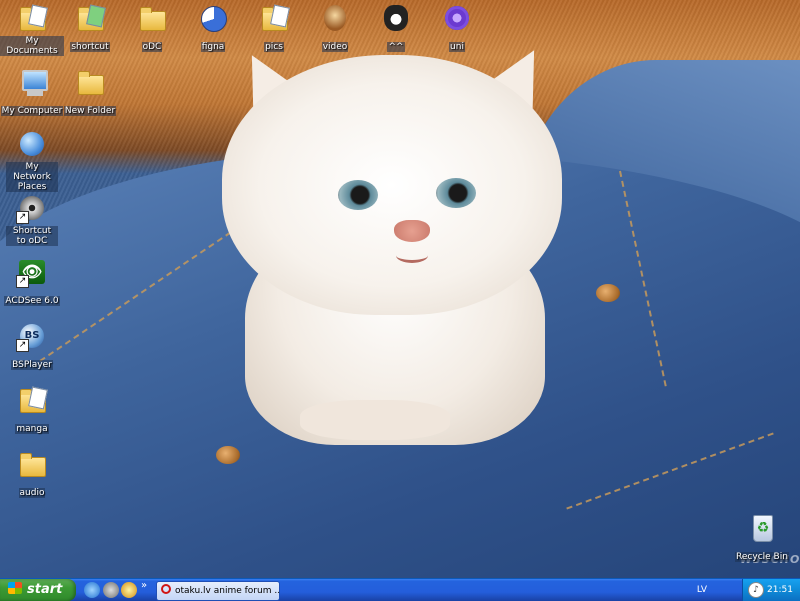 The image size is (800, 601). I want to click on desktop-icon-manga: manga, so click(32, 409).